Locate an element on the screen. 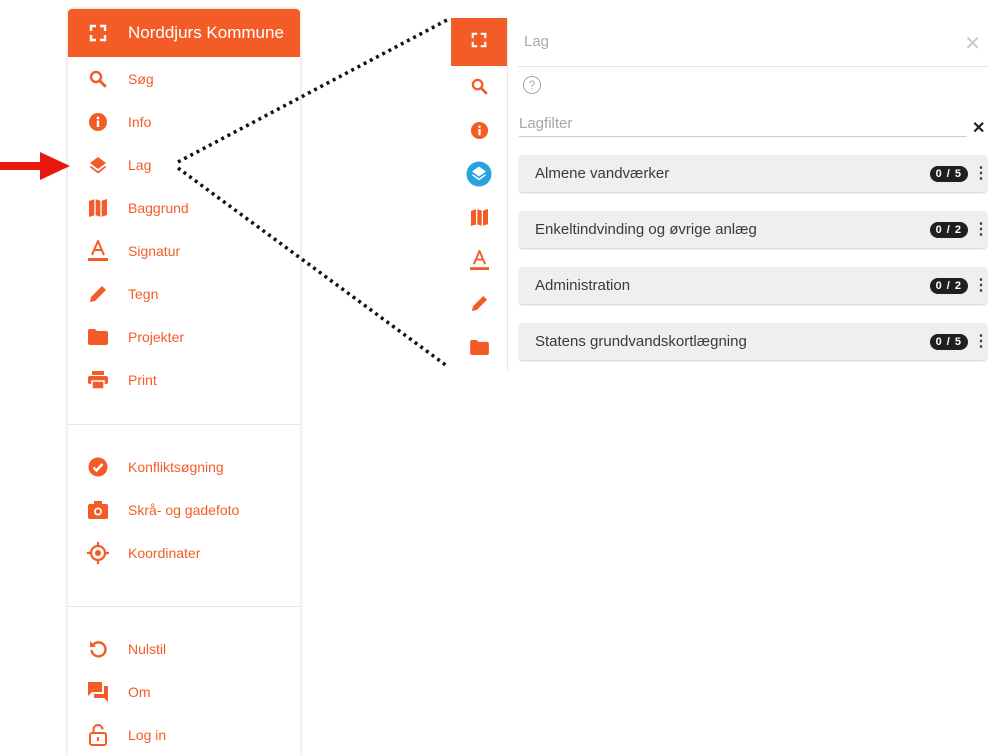  layers-icon-active is located at coordinates (479, 174).